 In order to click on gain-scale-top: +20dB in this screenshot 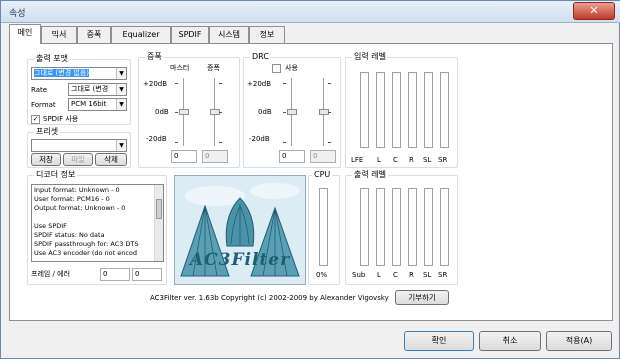, I will do `click(155, 84)`.